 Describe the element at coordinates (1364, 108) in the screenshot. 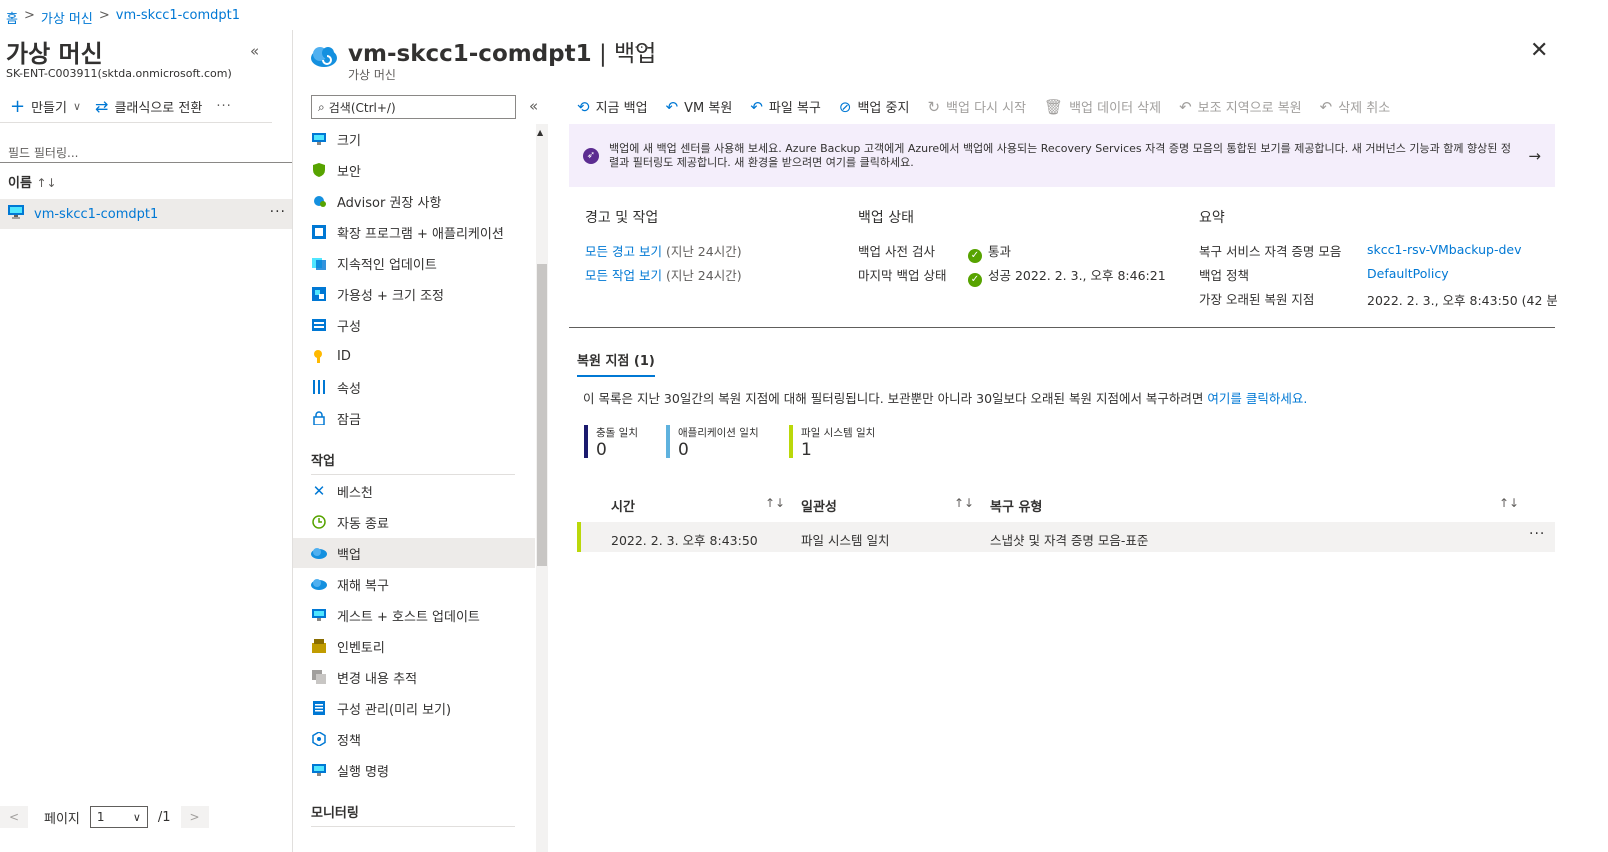

I see `undelete-label: 삭제 취소` at that location.